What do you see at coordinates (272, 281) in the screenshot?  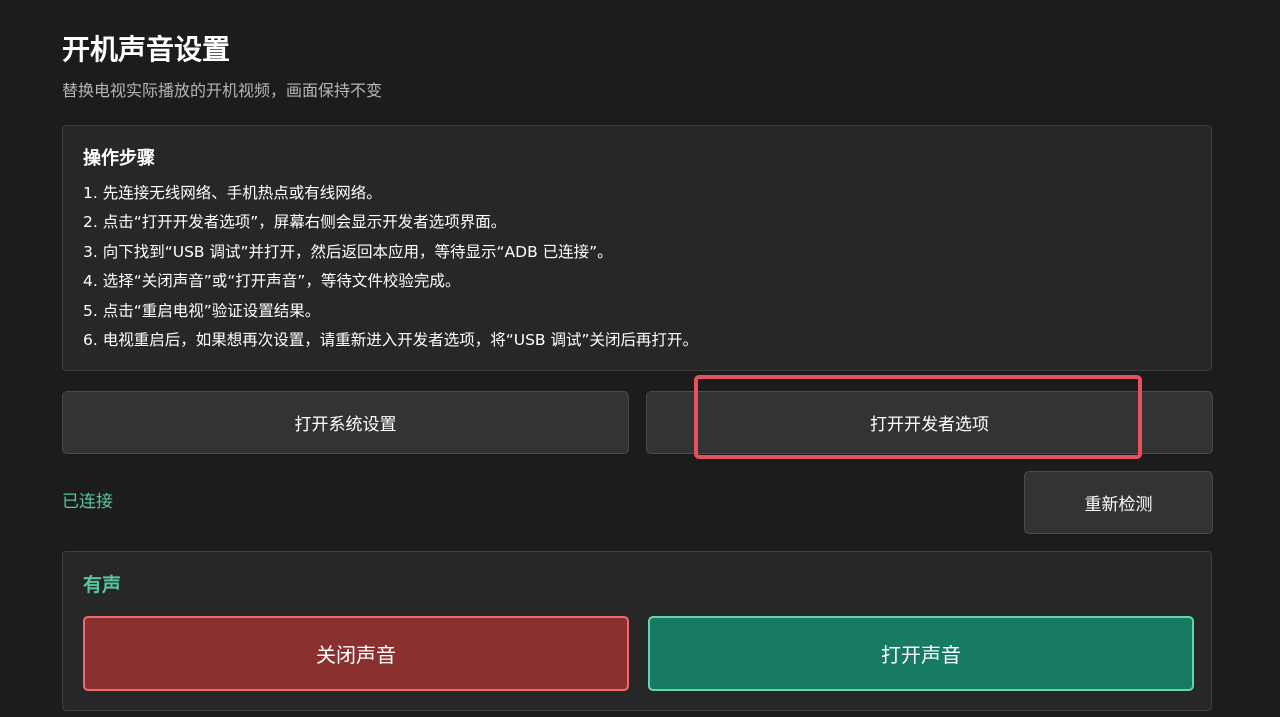 I see `step-item-4: 4. 选择“关闭声音”或“打开声音”，等待文件校验完成。` at bounding box center [272, 281].